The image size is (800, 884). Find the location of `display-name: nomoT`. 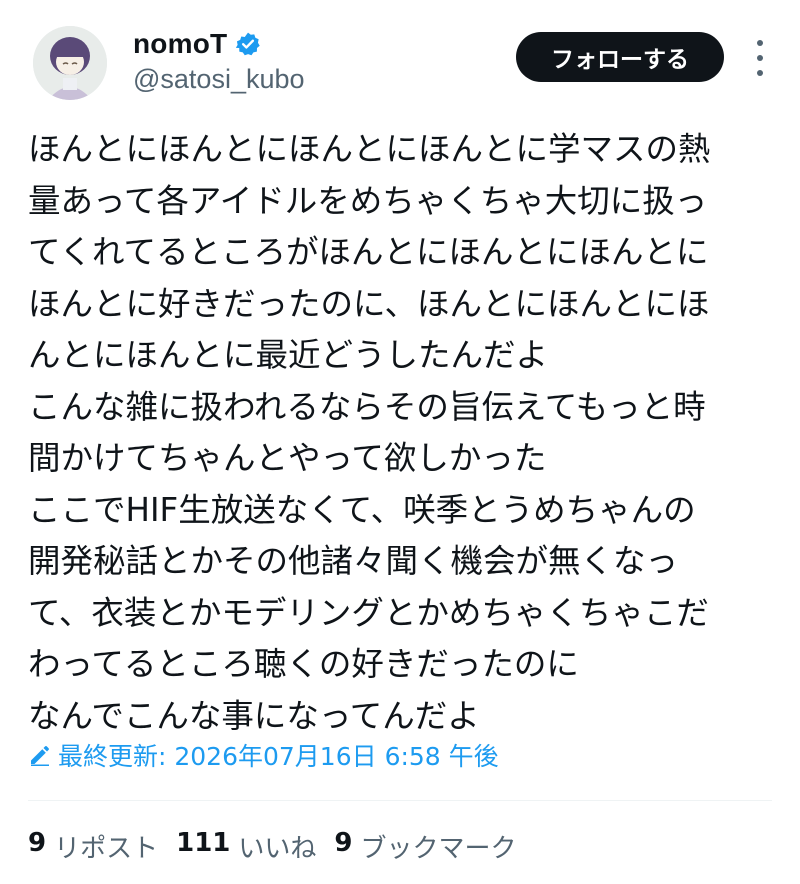

display-name: nomoT is located at coordinates (180, 44).